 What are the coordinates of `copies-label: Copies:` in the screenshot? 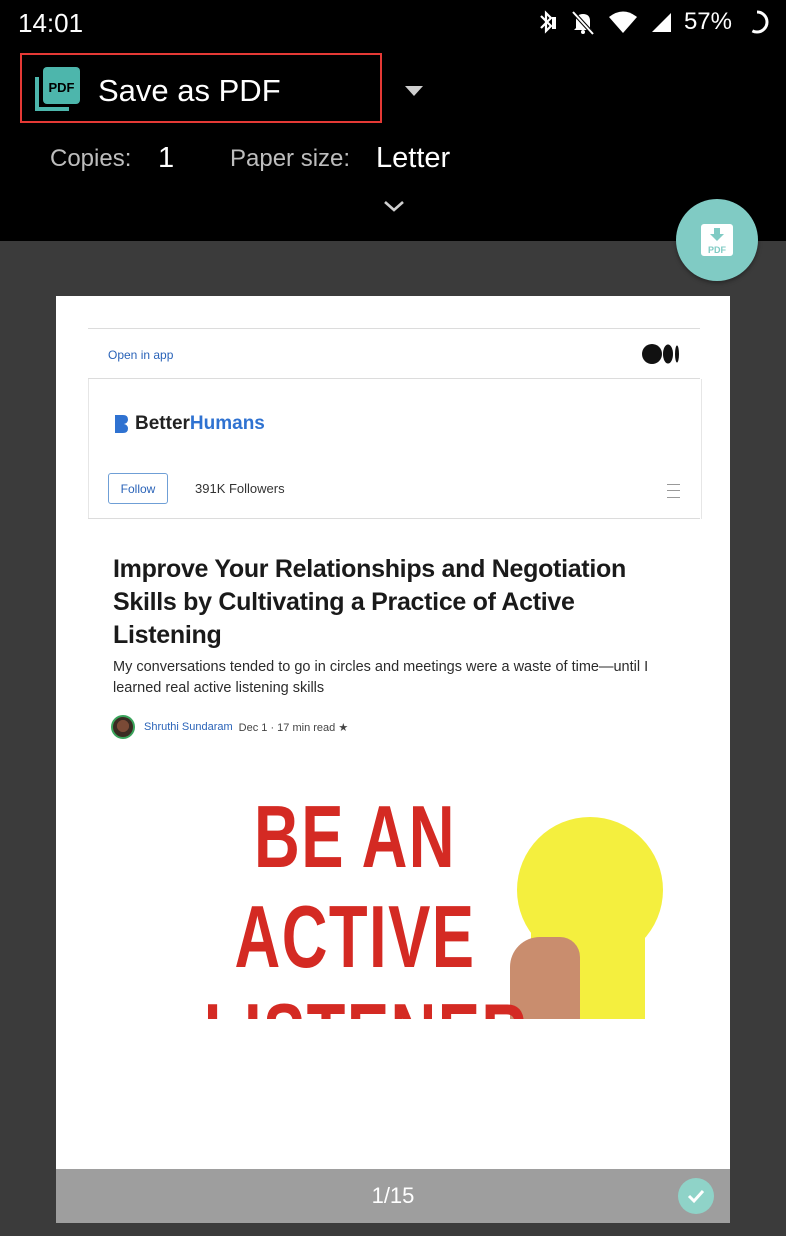 It's located at (91, 158).